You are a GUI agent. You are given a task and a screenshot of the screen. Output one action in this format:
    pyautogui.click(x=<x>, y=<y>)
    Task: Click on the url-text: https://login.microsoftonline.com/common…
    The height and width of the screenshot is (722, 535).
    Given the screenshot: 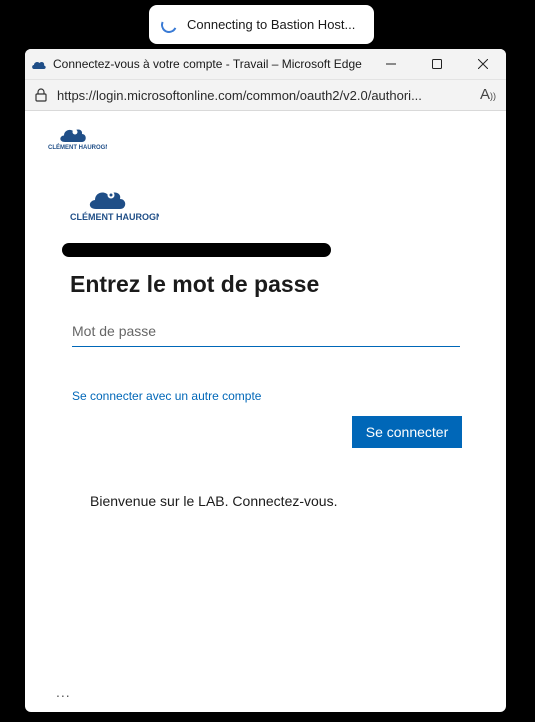 What is the action you would take?
    pyautogui.click(x=259, y=95)
    